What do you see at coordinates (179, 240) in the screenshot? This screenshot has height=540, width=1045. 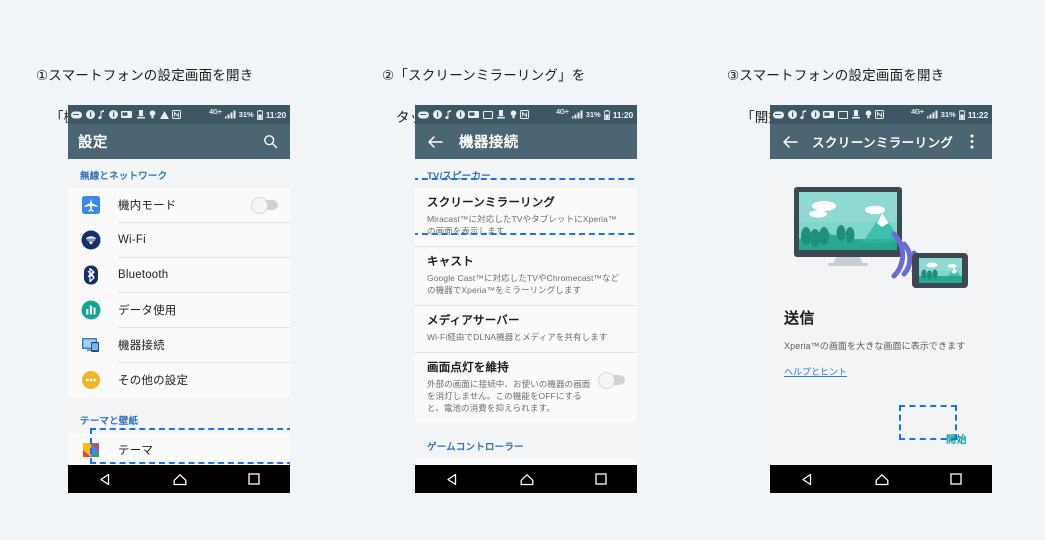 I see `settings-row-wifi: Wi-Fi` at bounding box center [179, 240].